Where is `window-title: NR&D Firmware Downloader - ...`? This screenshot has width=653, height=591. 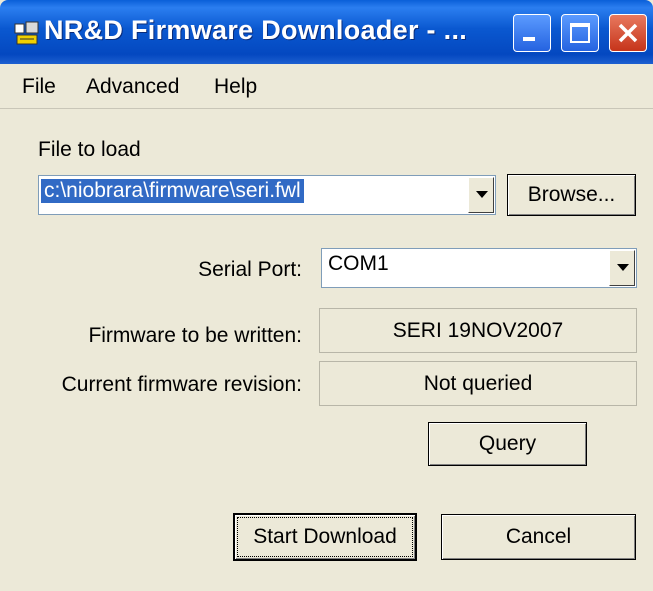
window-title: NR&D Firmware Downloader - ... is located at coordinates (256, 30).